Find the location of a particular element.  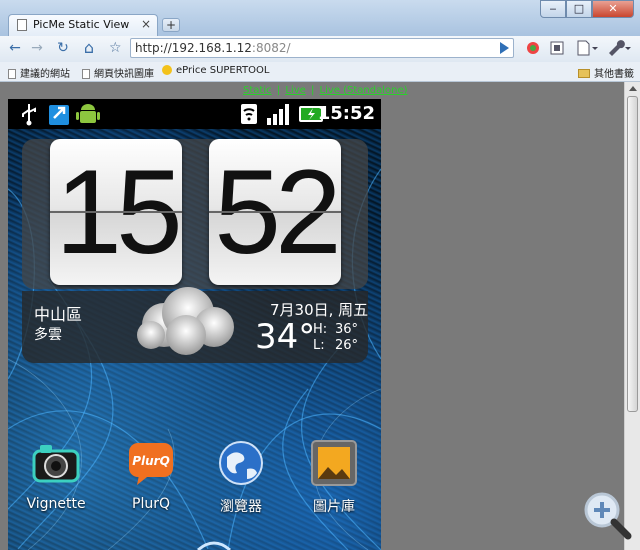

android-status-bar: 15:52 is located at coordinates (194, 114).